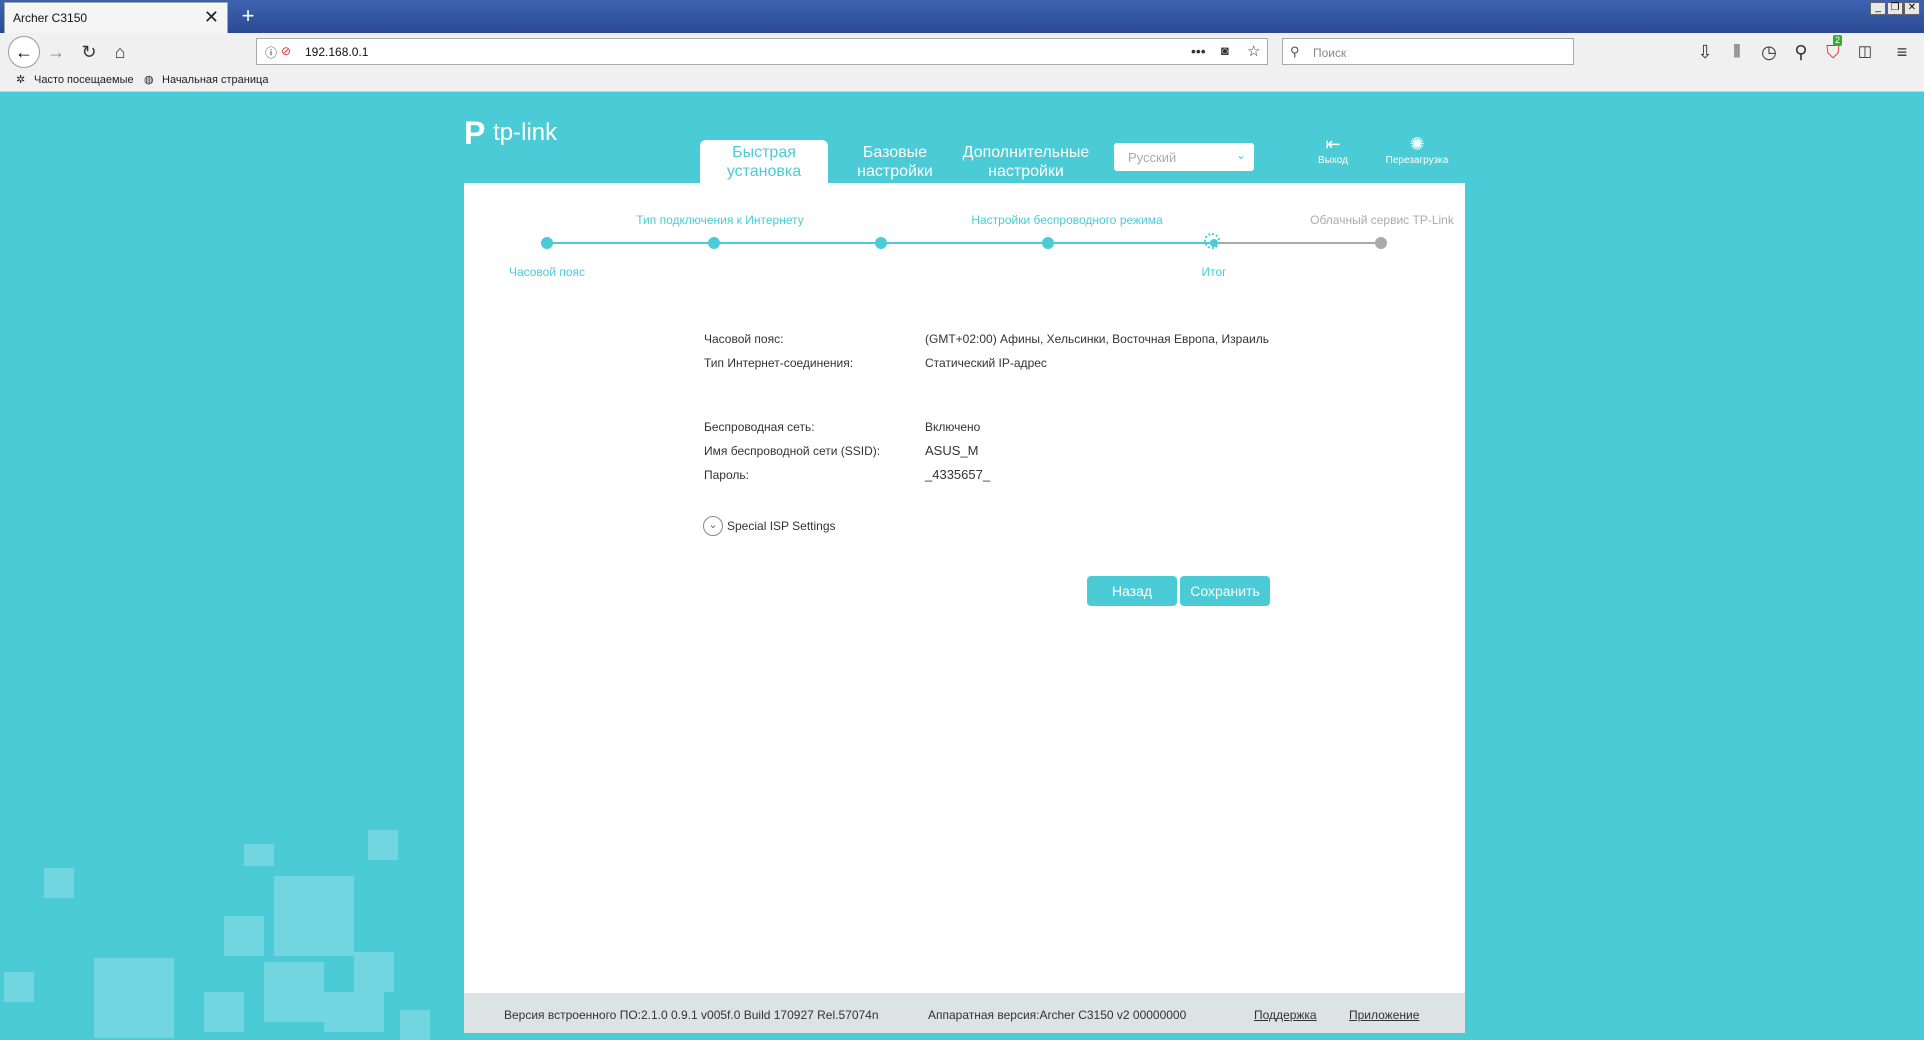 The height and width of the screenshot is (1040, 1924). What do you see at coordinates (1297, 243) in the screenshot?
I see `progress-line-pending` at bounding box center [1297, 243].